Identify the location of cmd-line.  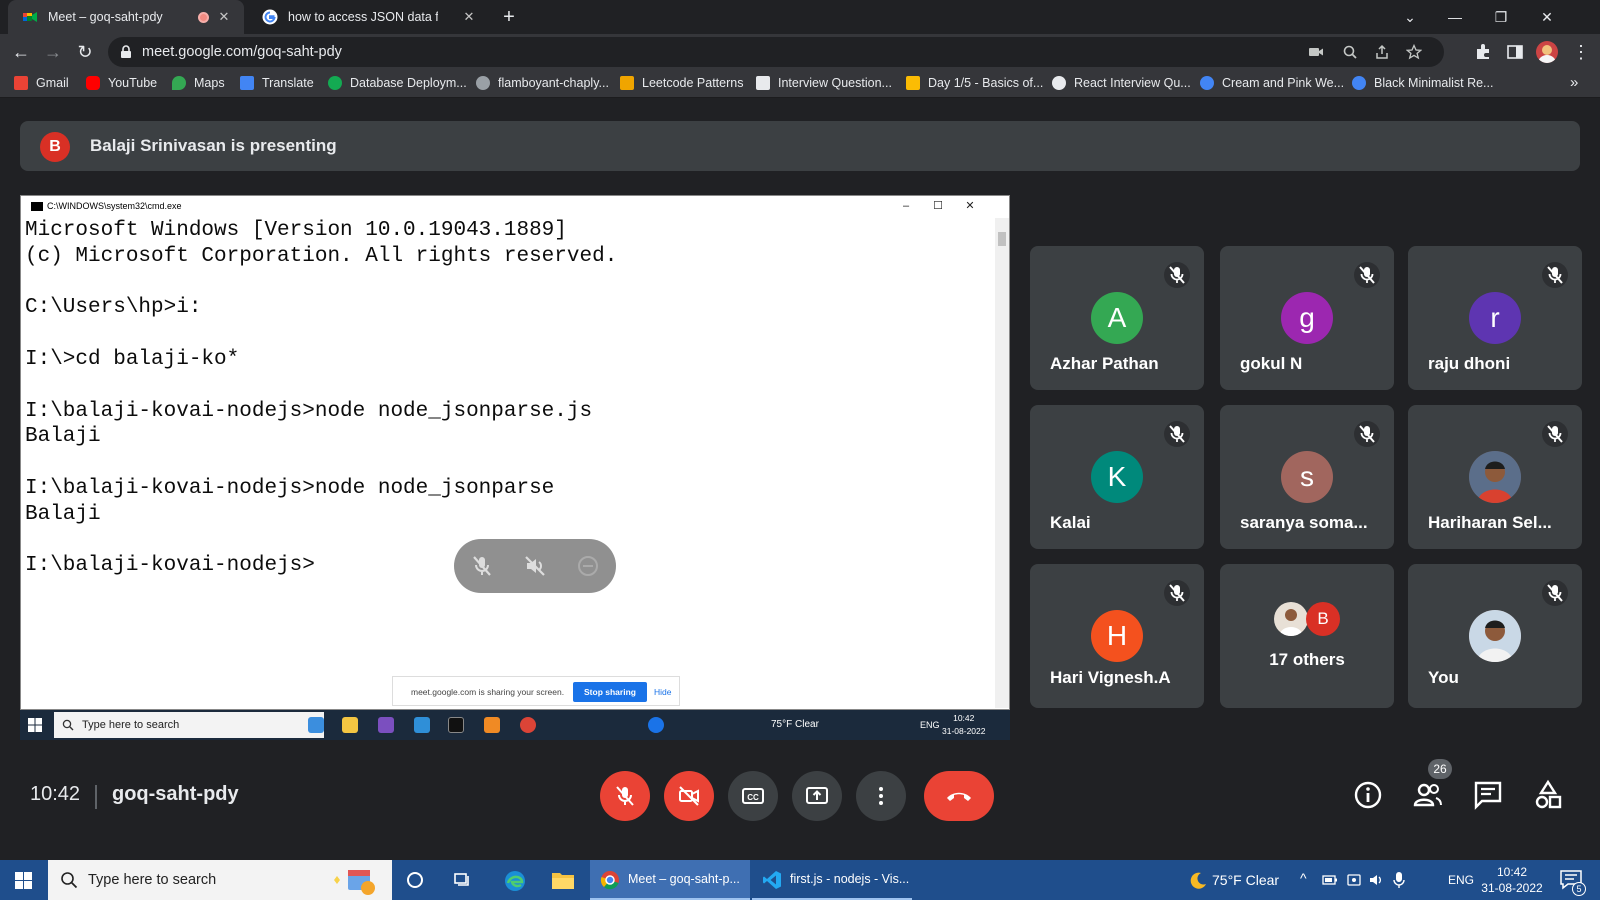
(505, 463).